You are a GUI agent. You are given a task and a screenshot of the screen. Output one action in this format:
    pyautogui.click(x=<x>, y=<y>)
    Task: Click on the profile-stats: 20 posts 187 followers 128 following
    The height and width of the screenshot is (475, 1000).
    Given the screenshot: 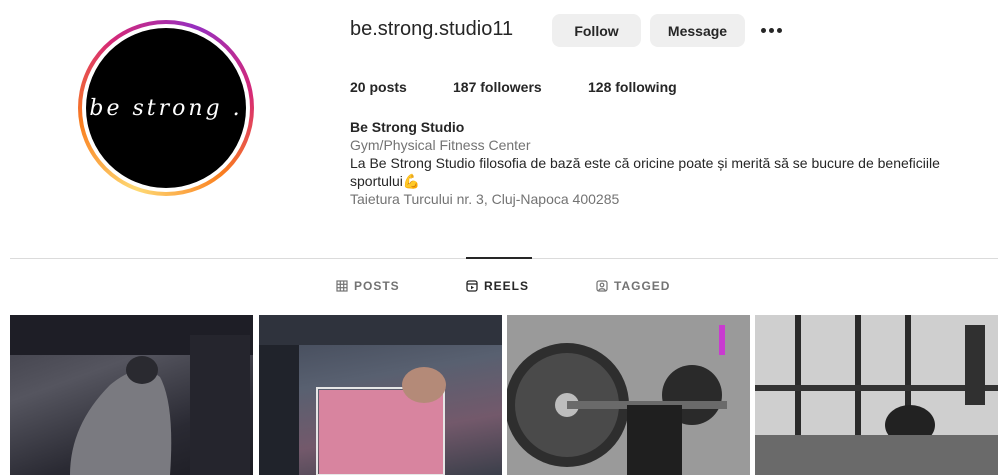 What is the action you would take?
    pyautogui.click(x=513, y=87)
    